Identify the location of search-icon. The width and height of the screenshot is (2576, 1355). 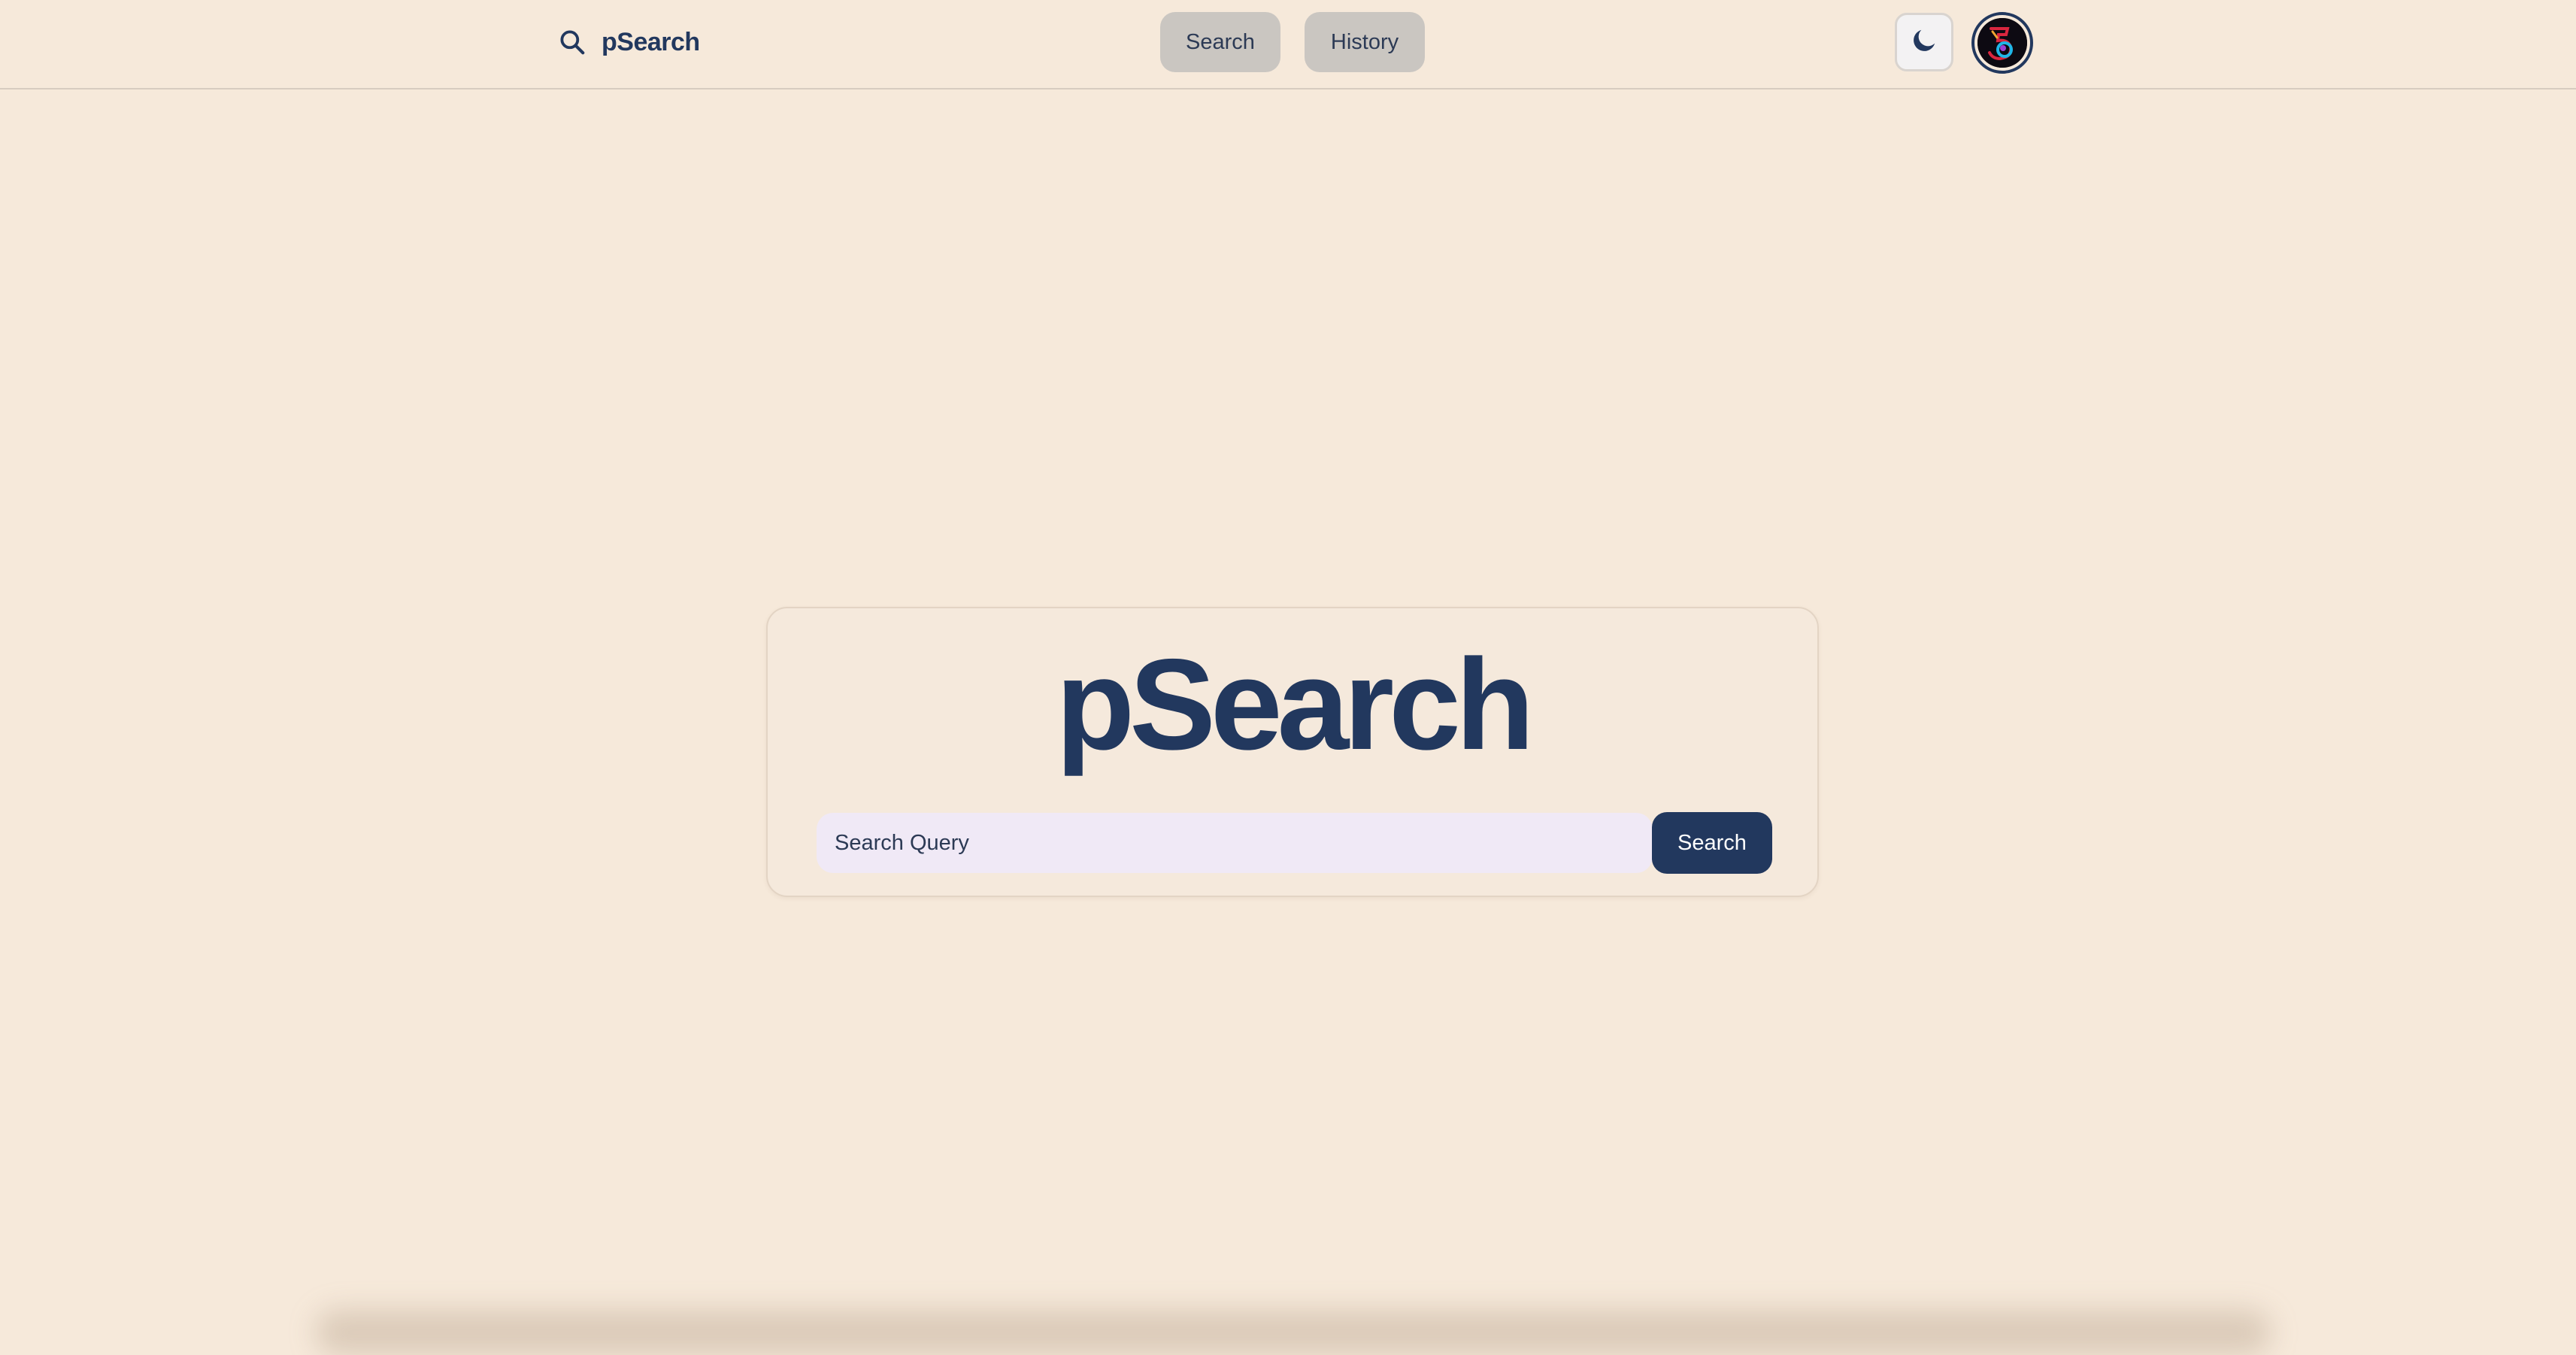
(572, 42).